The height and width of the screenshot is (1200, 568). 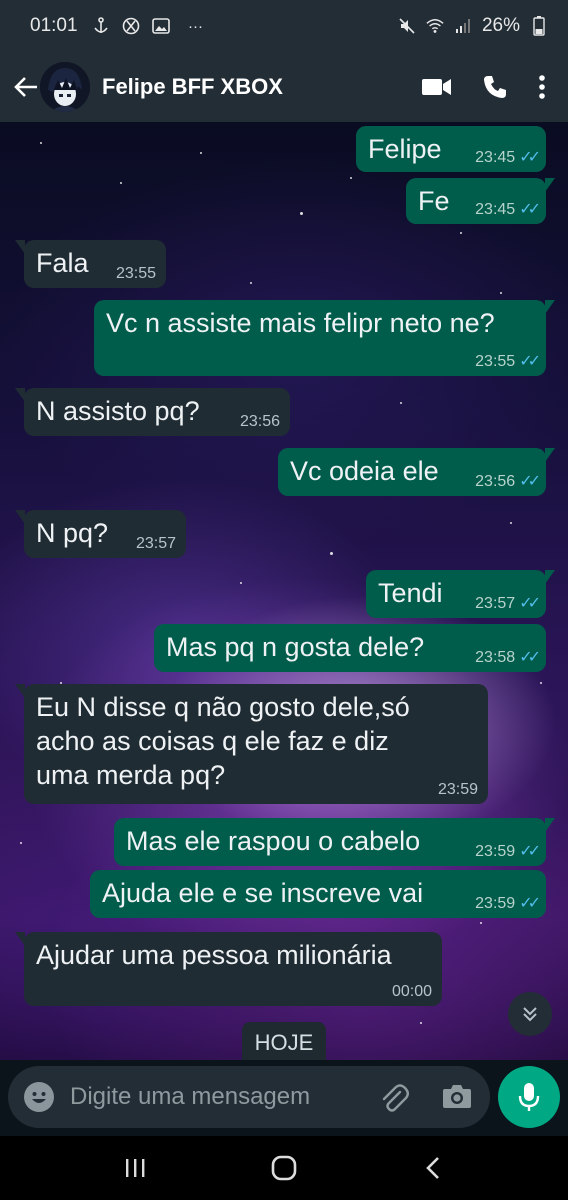 What do you see at coordinates (460, 594) in the screenshot?
I see `message-outgoing: Tendi 23:57 ✓✓` at bounding box center [460, 594].